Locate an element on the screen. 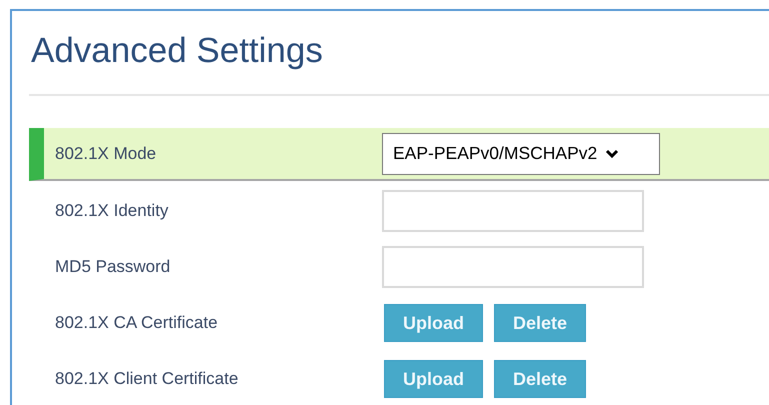 This screenshot has width=769, height=405. chevron-down-icon is located at coordinates (612, 153).